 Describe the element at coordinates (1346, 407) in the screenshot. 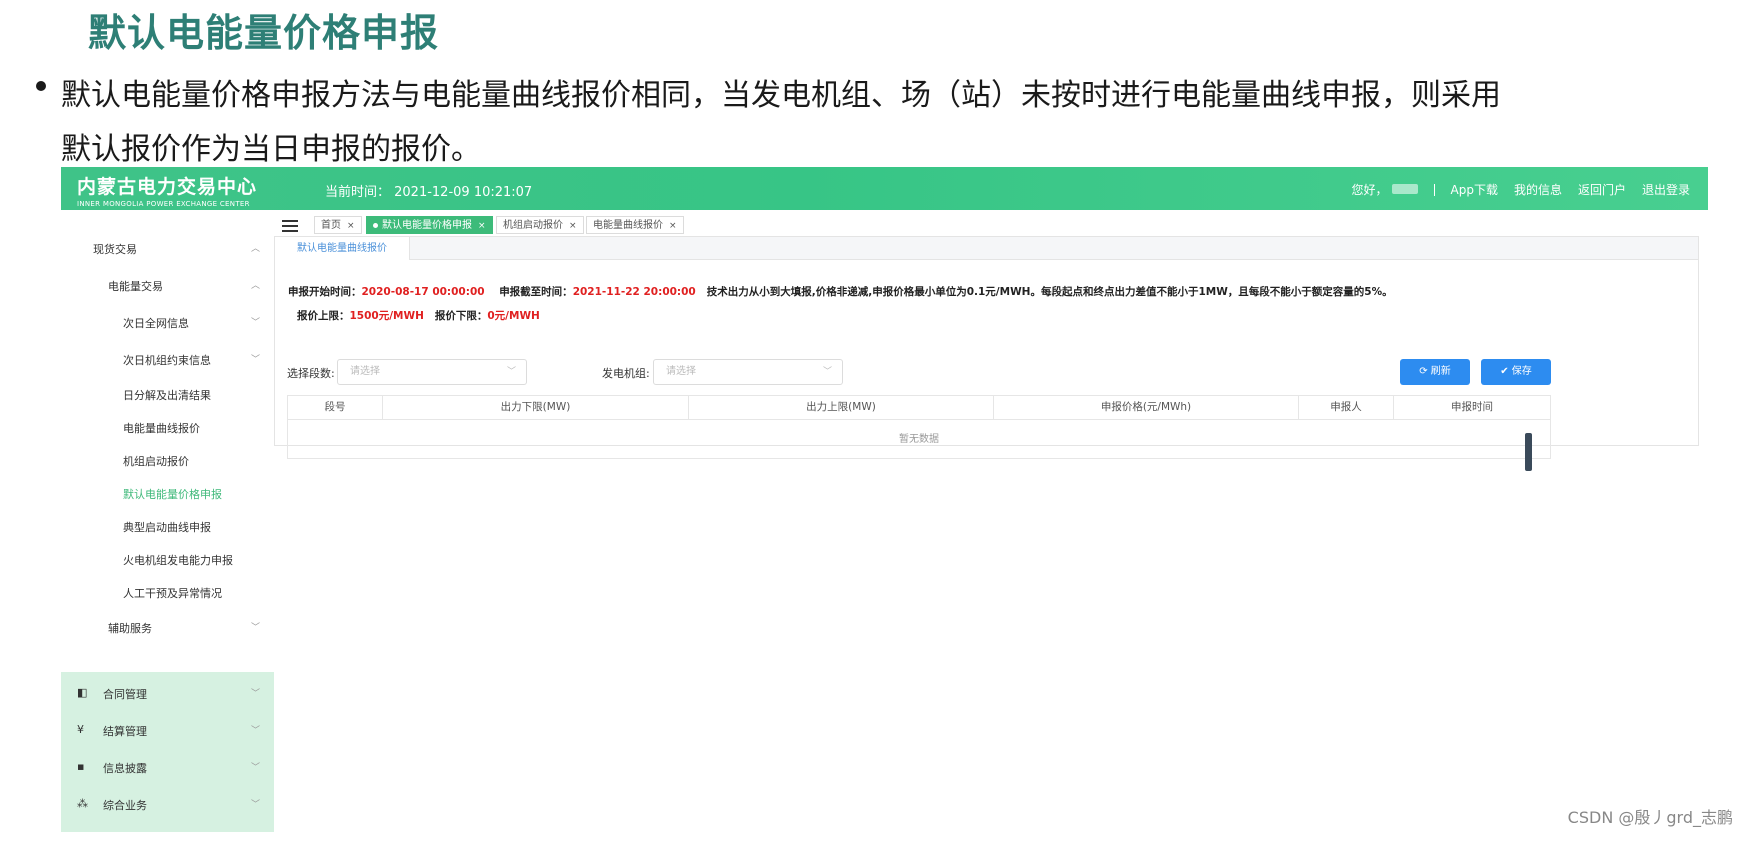

I see `column-header-declarant: 申报人` at that location.